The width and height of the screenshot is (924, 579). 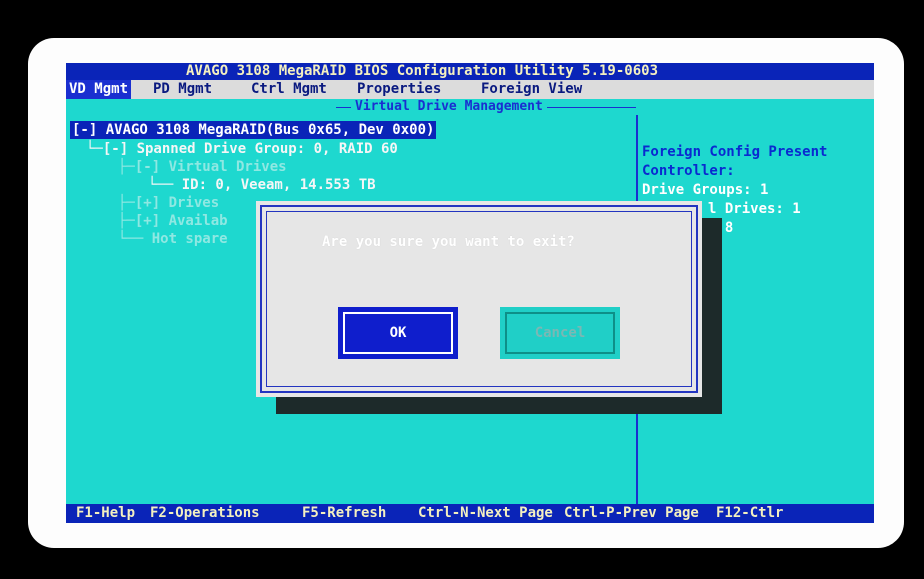 I want to click on tab-vd-mgmt: VD Mgmt, so click(x=99, y=89).